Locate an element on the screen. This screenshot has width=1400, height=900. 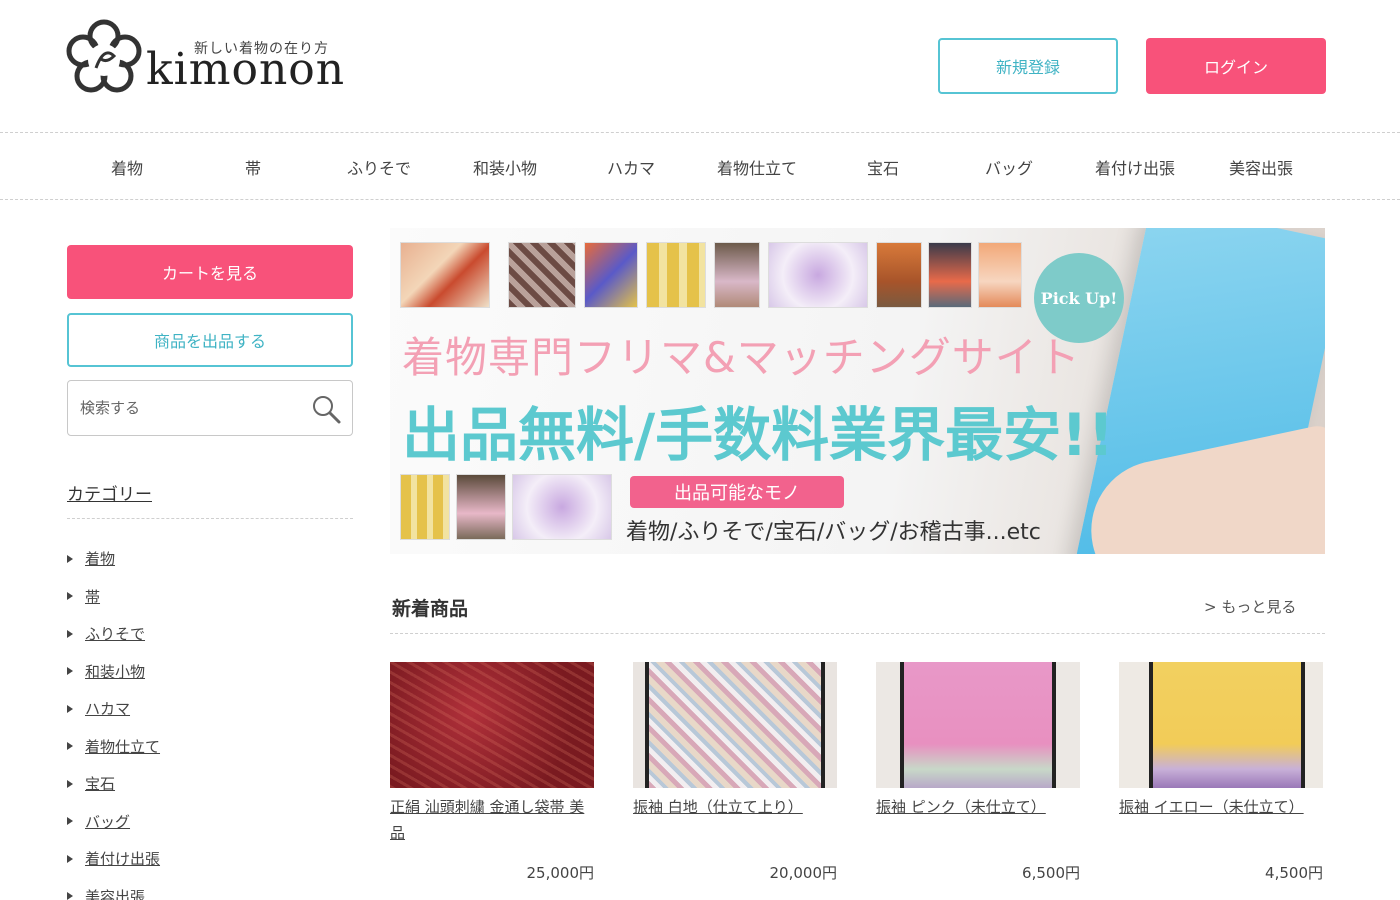
product-name: 振袖 白地（仕立て上り） is located at coordinates (735, 807).